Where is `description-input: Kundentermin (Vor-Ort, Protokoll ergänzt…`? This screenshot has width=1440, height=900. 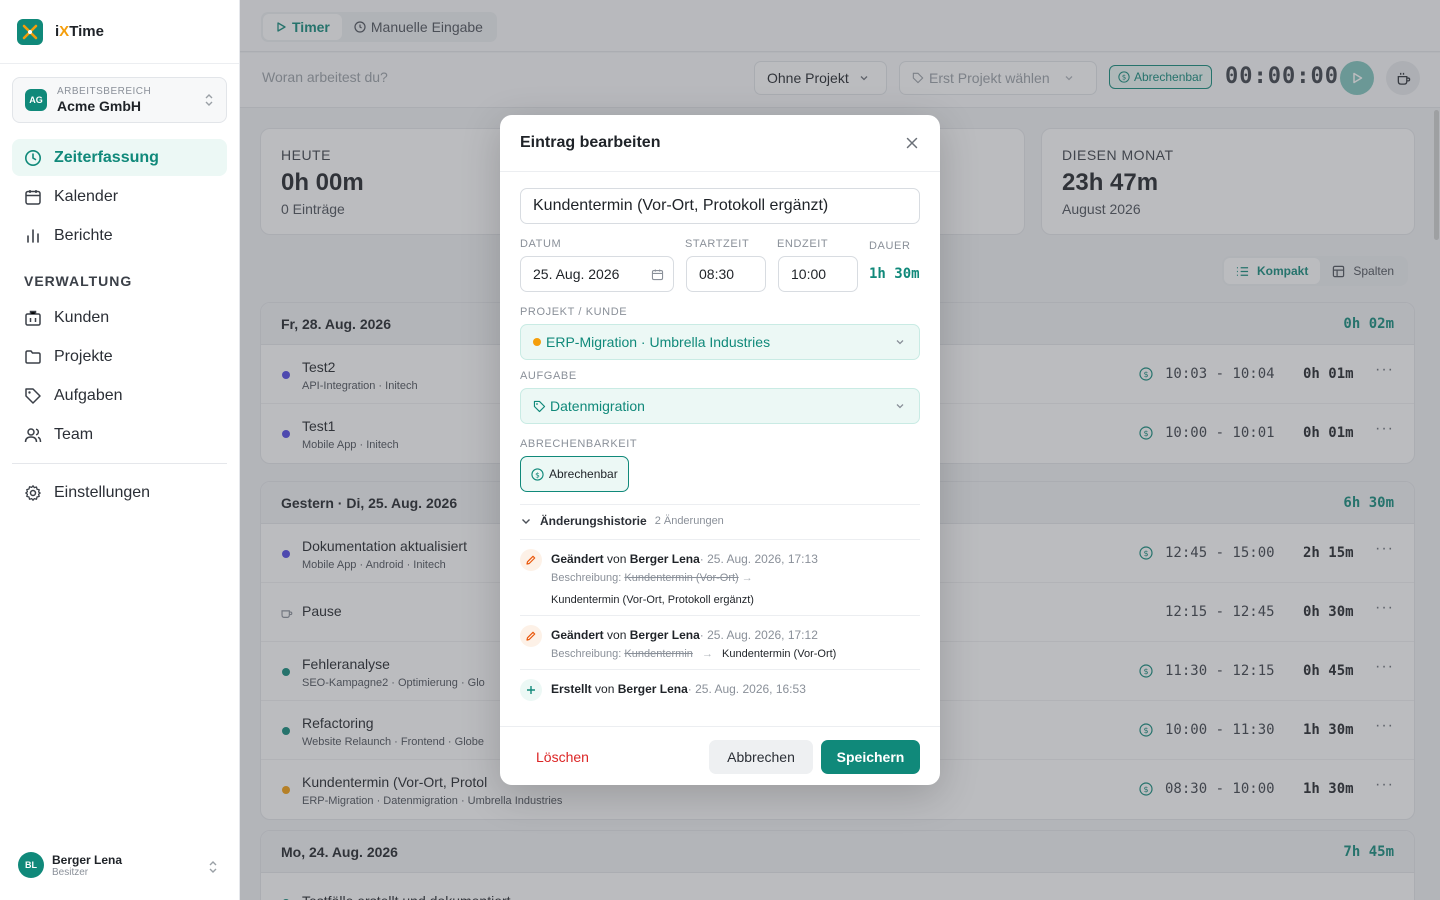 description-input: Kundentermin (Vor-Ort, Protokoll ergänzt… is located at coordinates (720, 206).